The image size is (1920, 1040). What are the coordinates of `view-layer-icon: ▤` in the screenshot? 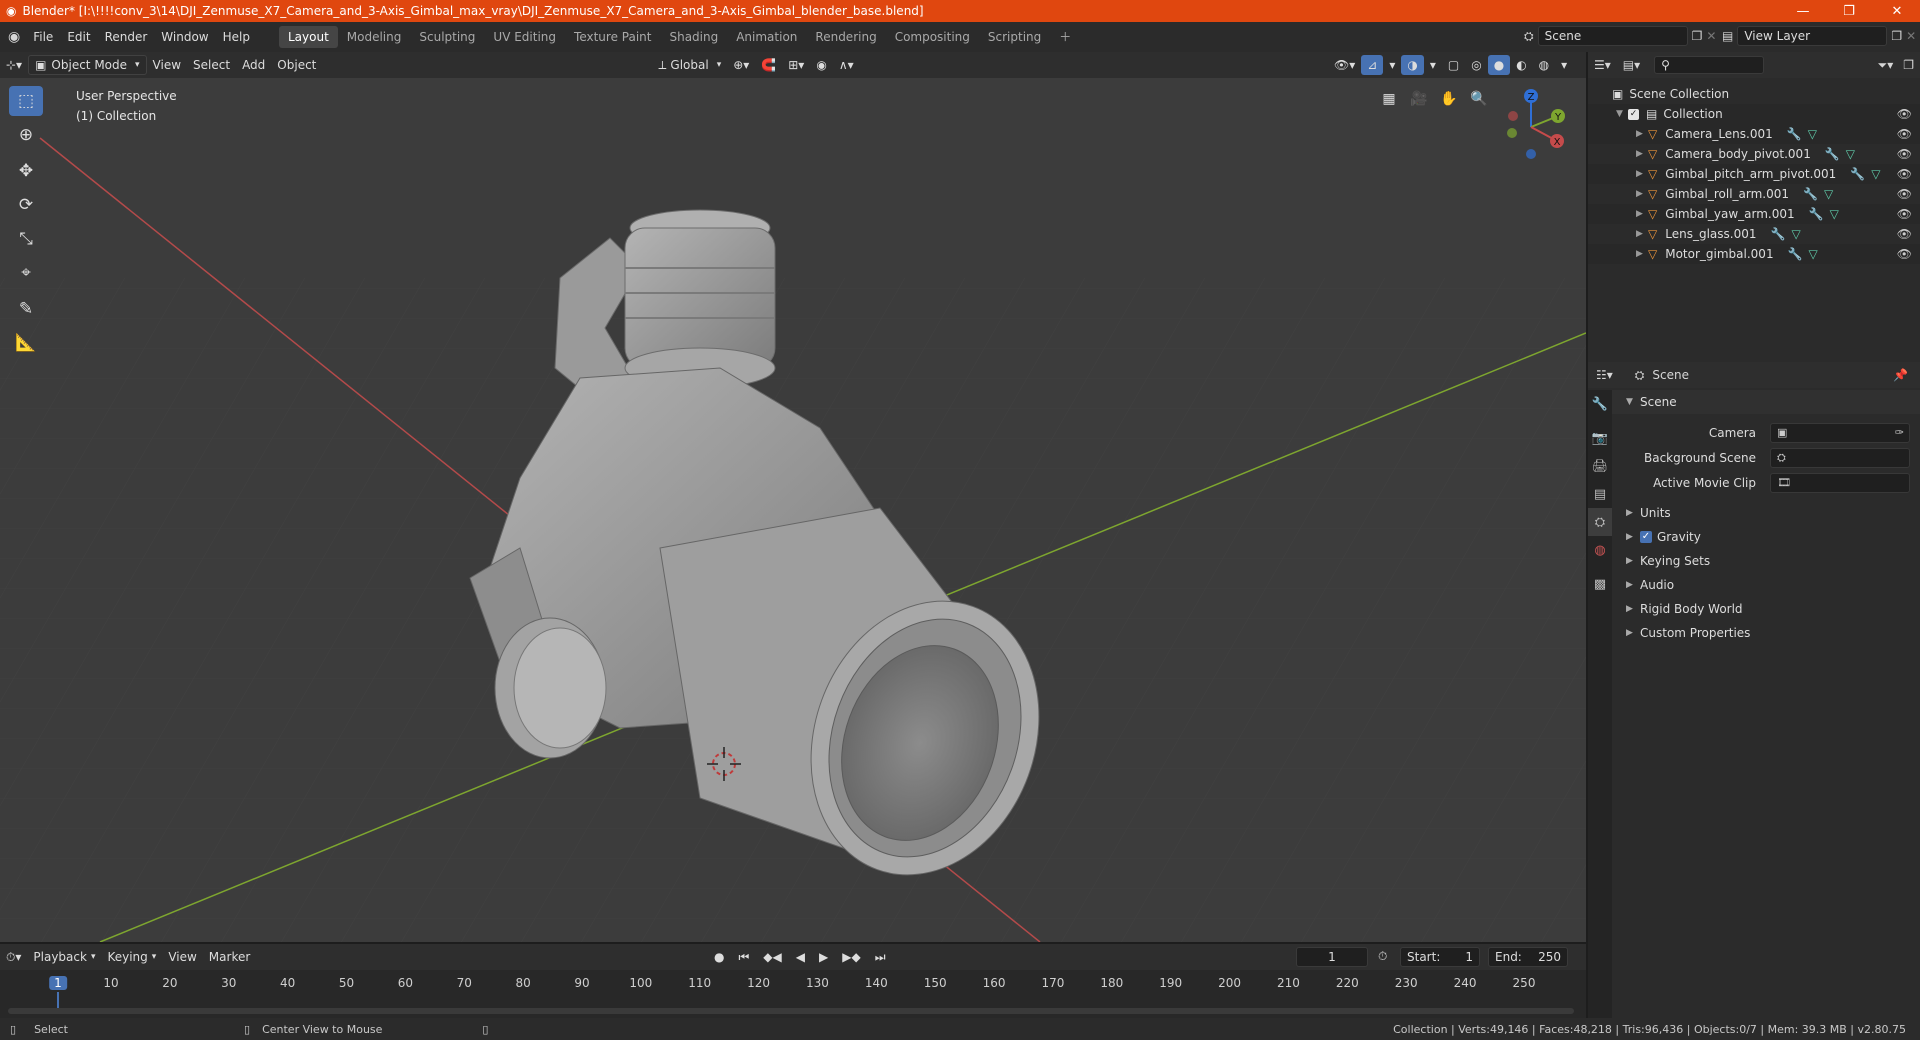 It's located at (1727, 36).